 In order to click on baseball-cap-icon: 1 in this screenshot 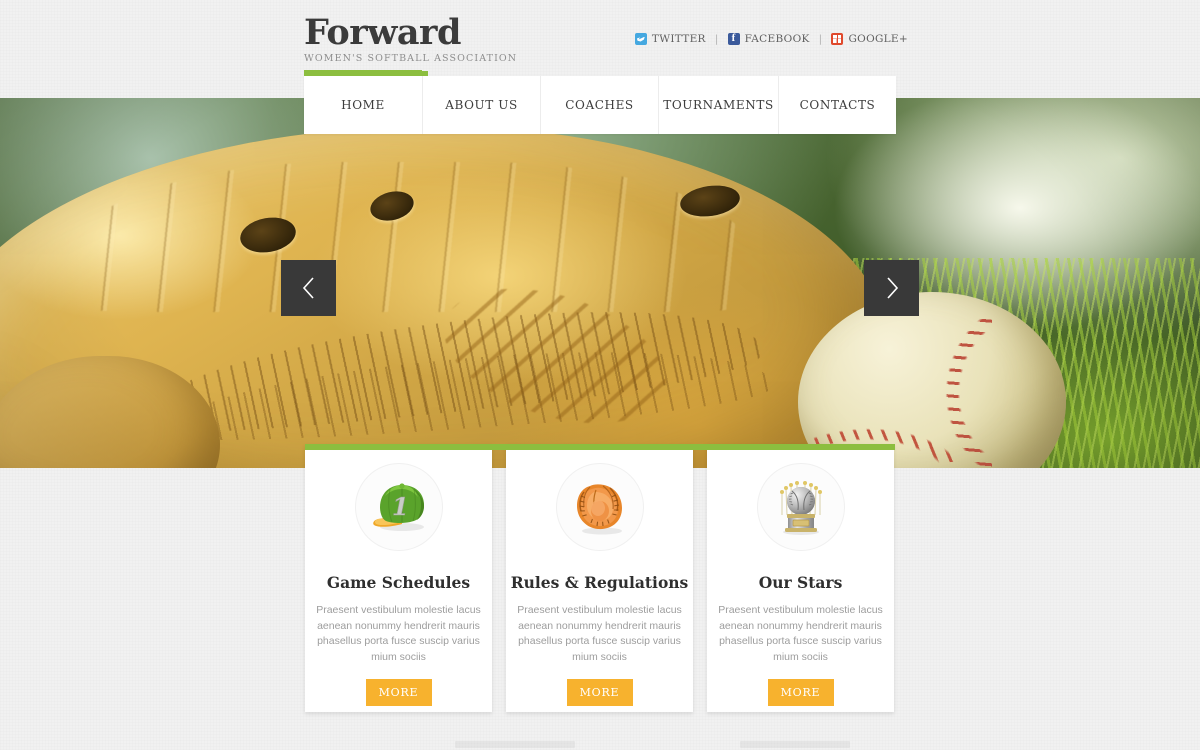, I will do `click(398, 507)`.